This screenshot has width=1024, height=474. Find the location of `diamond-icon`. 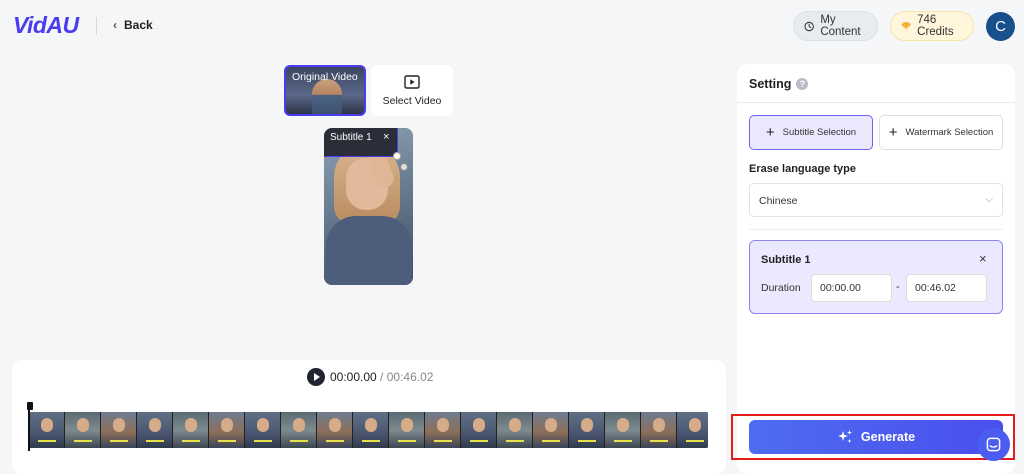

diamond-icon is located at coordinates (906, 26).